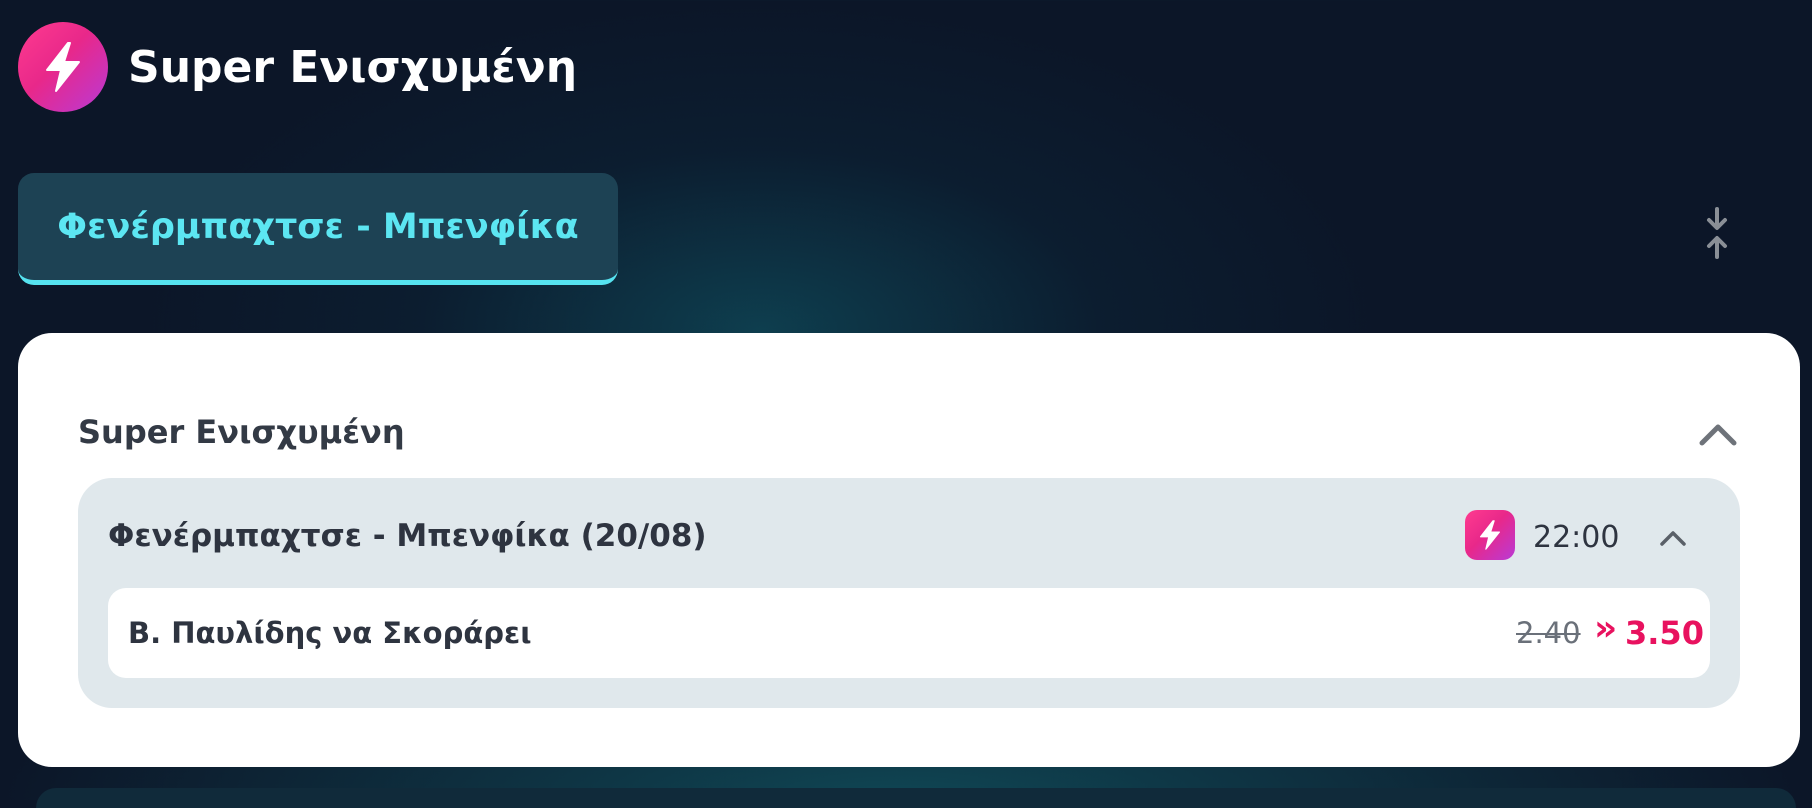  I want to click on next-card-edge, so click(916, 798).